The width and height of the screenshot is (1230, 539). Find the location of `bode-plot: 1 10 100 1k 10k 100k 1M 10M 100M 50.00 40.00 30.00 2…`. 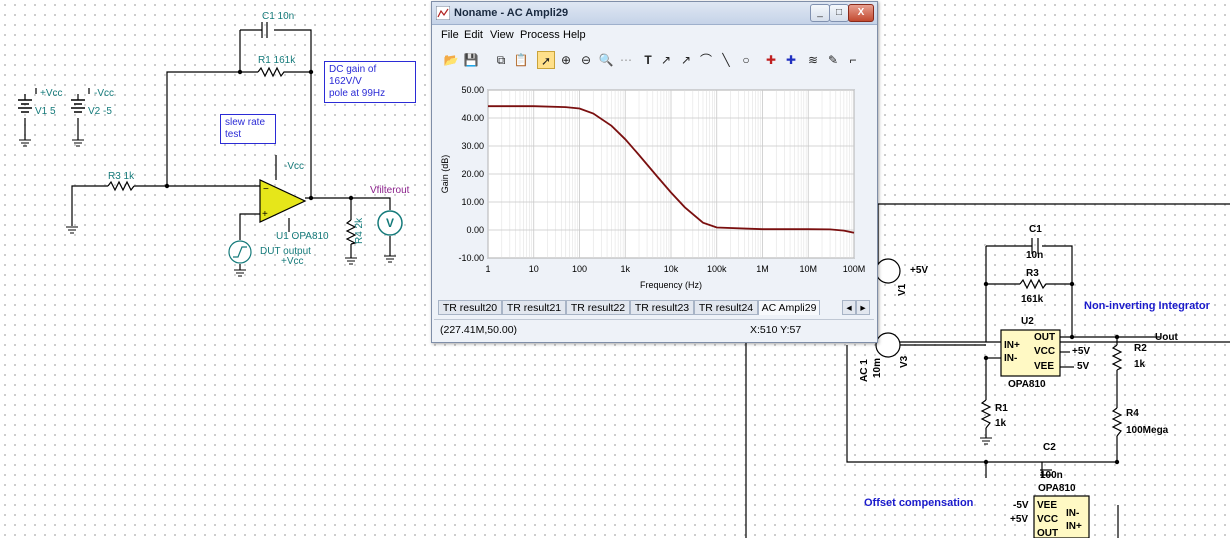

bode-plot: 1 10 100 1k 10k 100k 1M 10M 100M 50.00 40.00 30.00 2… is located at coordinates (654, 187).